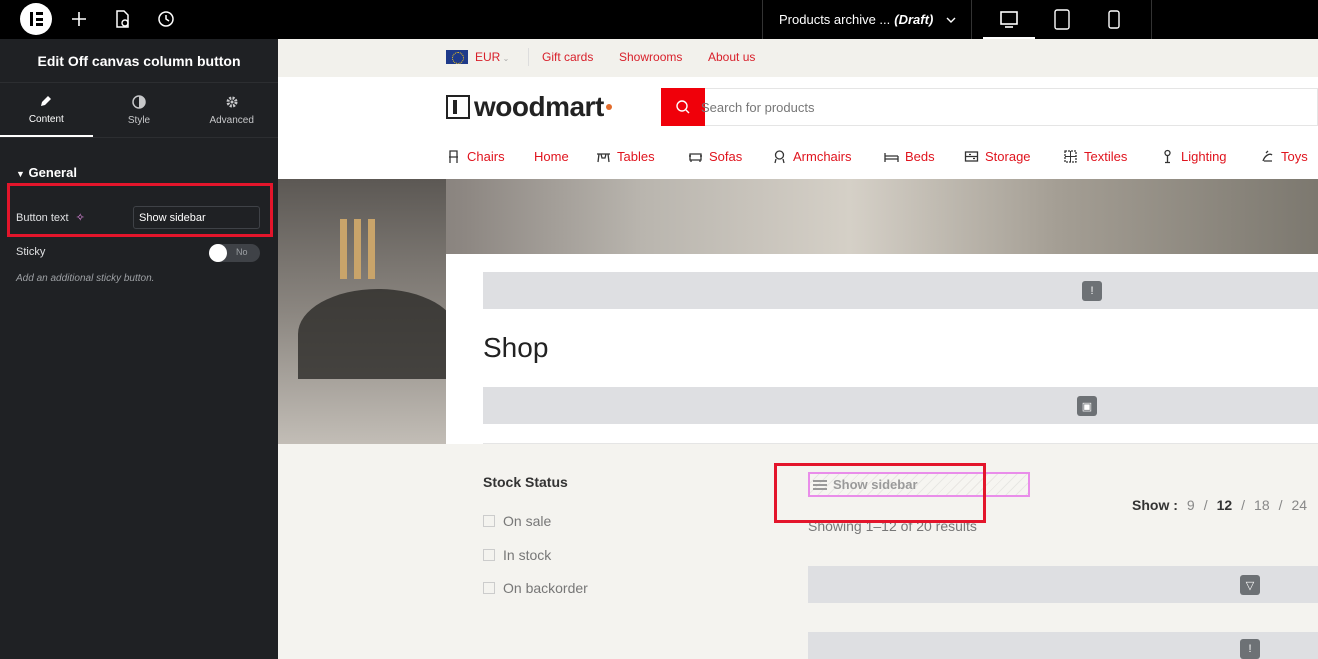  I want to click on currency-switcher: EUR ⌄, so click(492, 57).